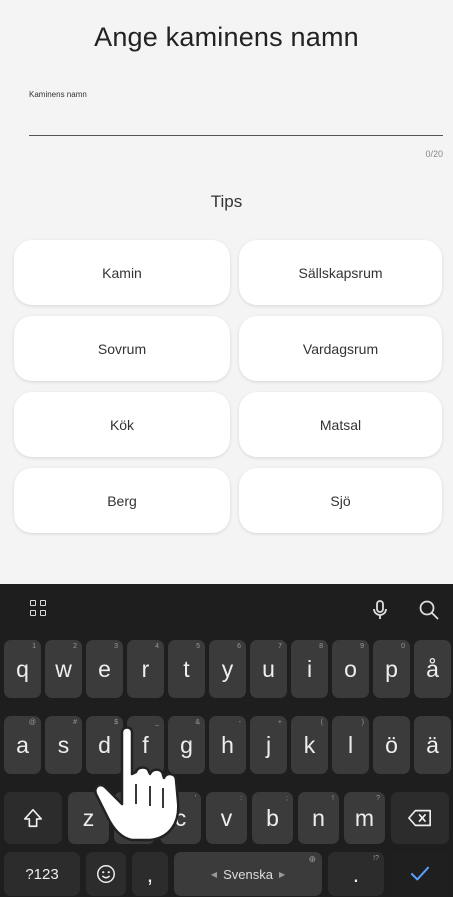 The height and width of the screenshot is (897, 453). I want to click on space-language-label: Svenska, so click(248, 874).